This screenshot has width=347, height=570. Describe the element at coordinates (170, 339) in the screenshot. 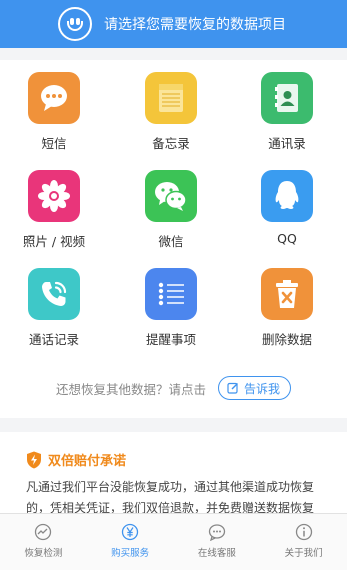

I see `item-label: 提醒事项` at that location.